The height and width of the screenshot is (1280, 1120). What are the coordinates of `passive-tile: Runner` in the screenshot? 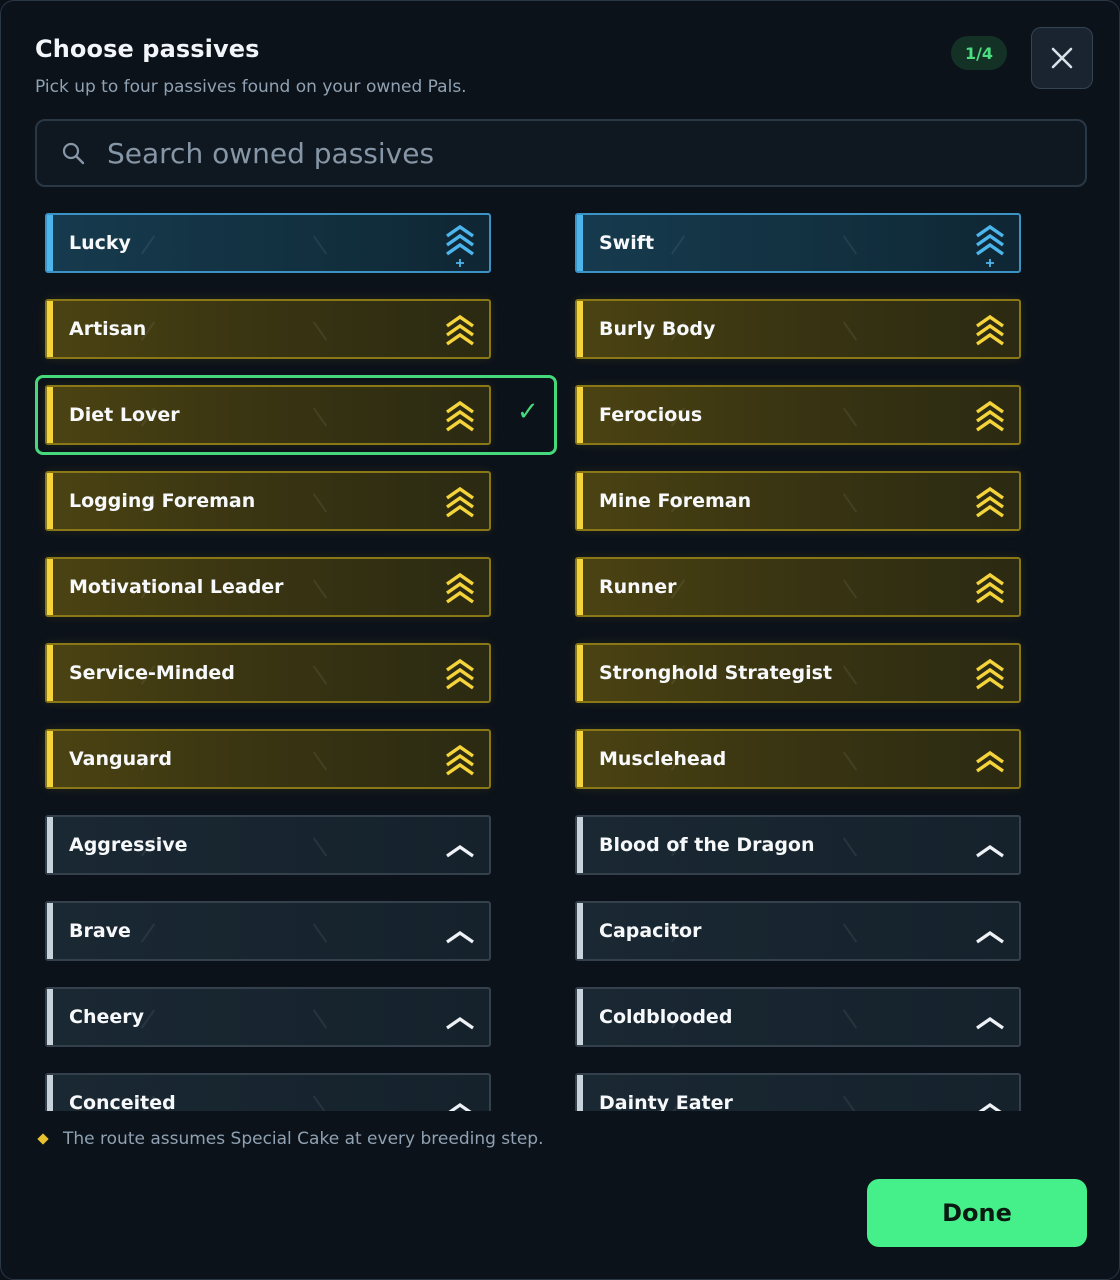 It's located at (798, 587).